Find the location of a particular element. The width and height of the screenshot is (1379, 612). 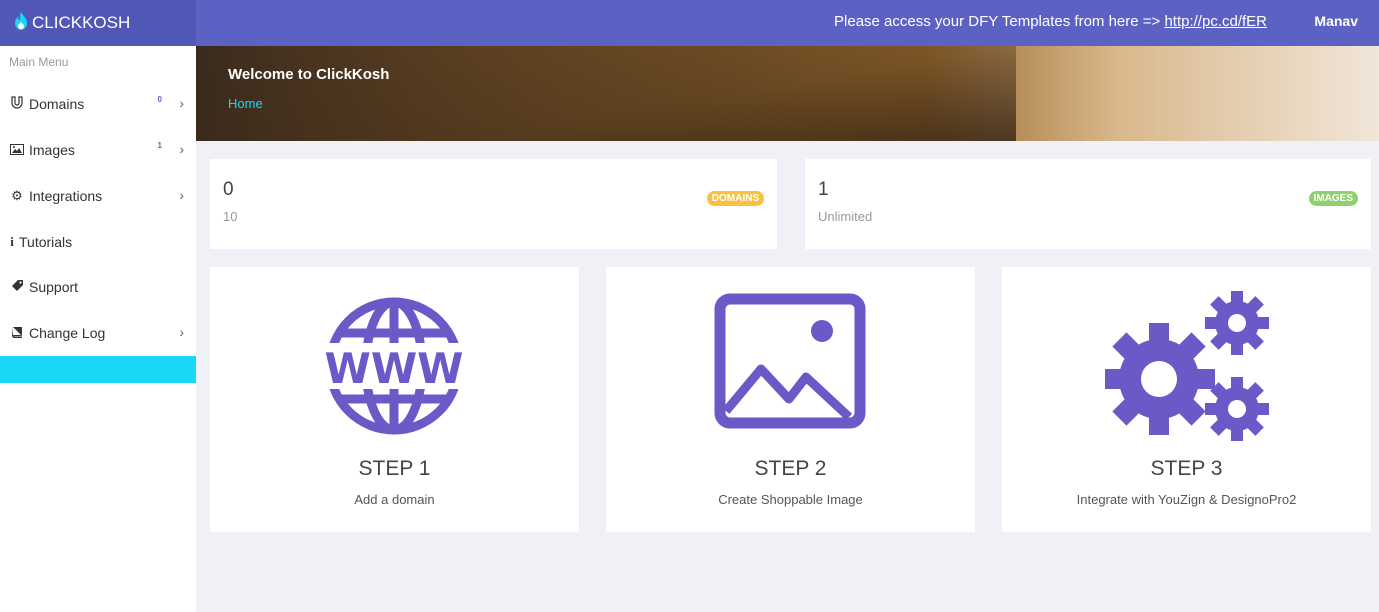

stat-value: 1 is located at coordinates (823, 189).